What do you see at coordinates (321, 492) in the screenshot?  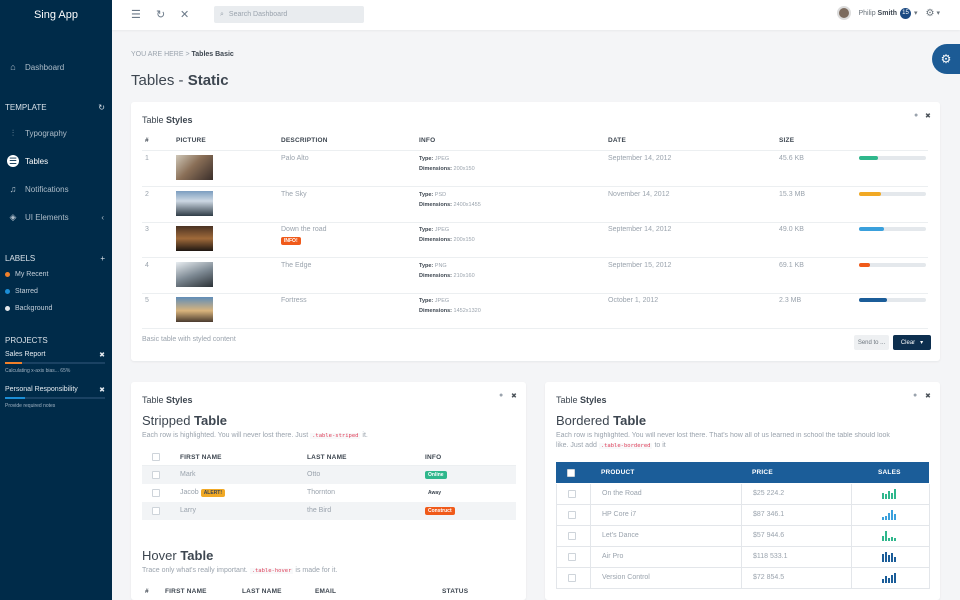 I see `last-name: Thornton` at bounding box center [321, 492].